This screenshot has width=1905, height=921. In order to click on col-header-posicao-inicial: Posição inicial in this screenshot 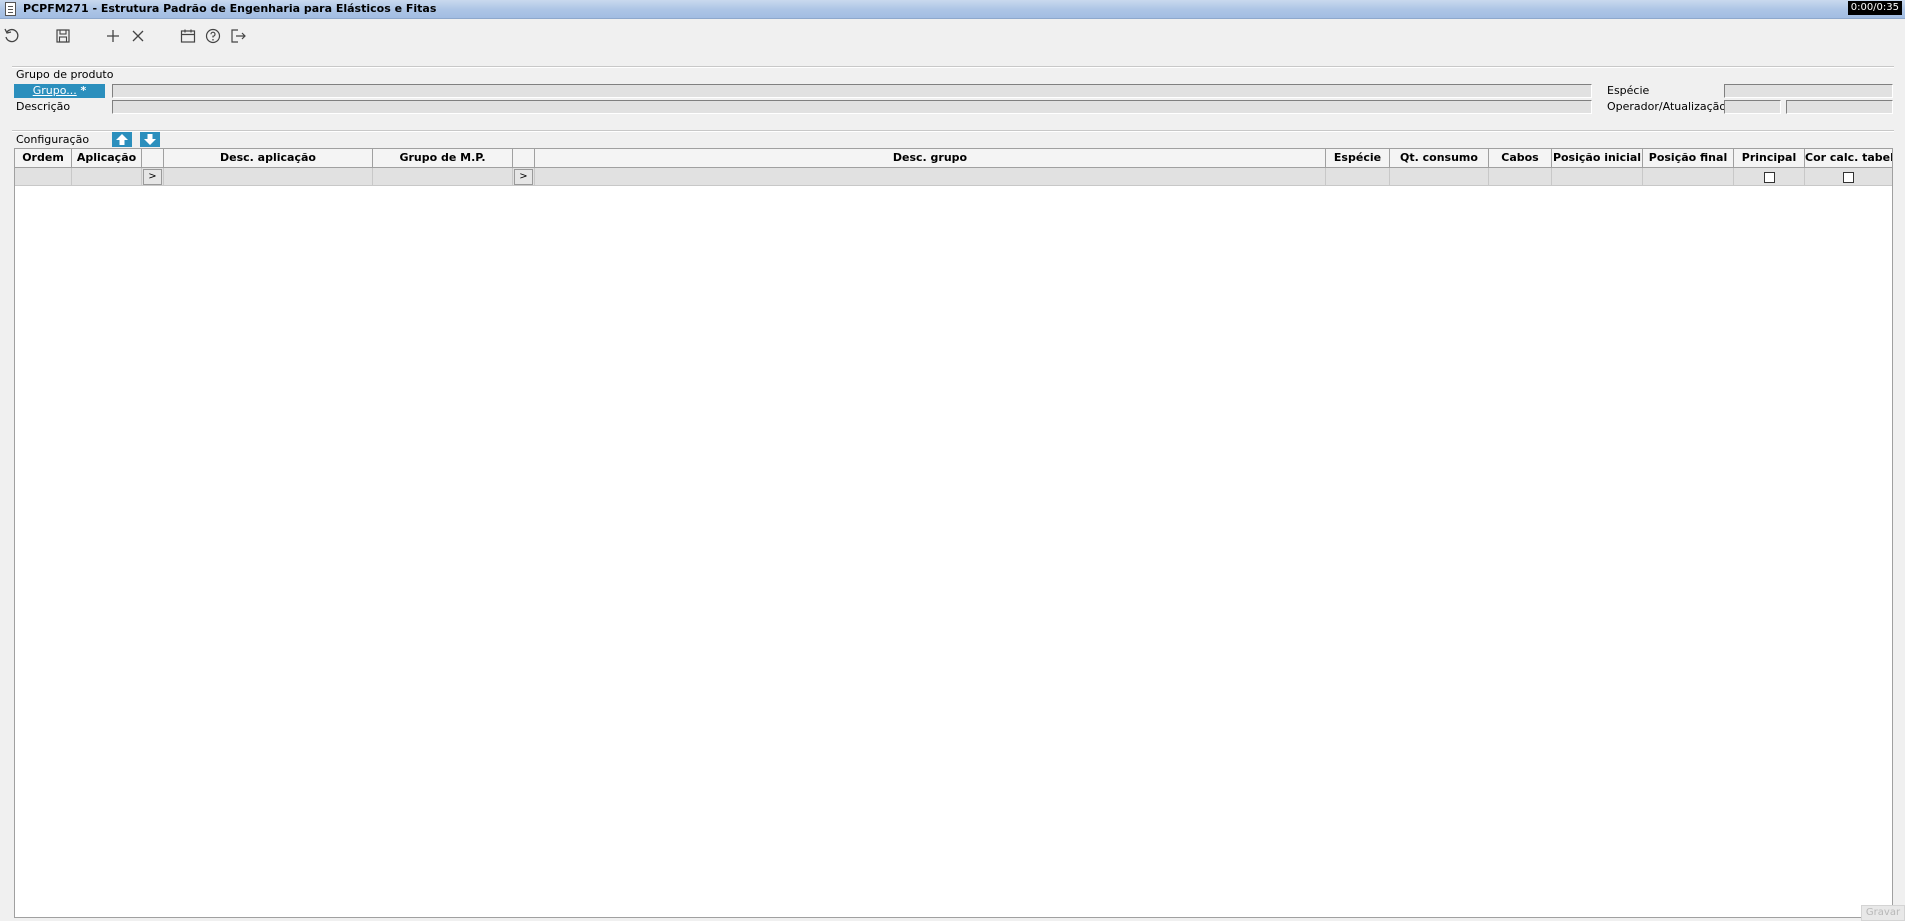, I will do `click(1597, 158)`.